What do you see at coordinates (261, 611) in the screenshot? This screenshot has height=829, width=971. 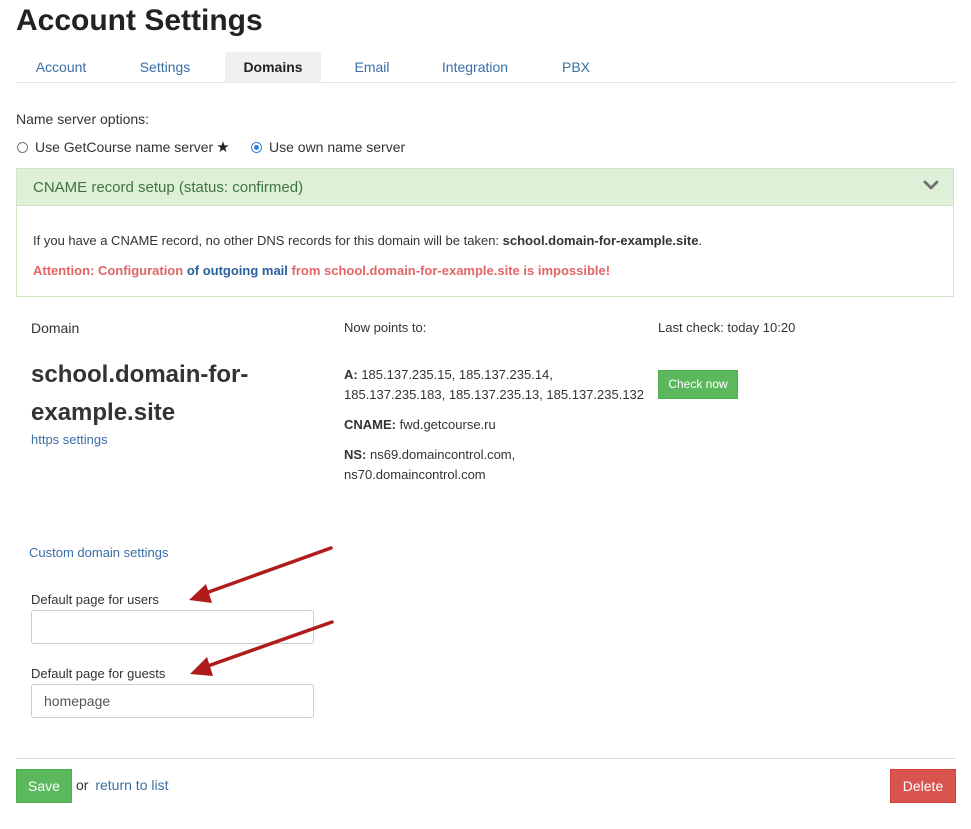 I see `annotation-arrows` at bounding box center [261, 611].